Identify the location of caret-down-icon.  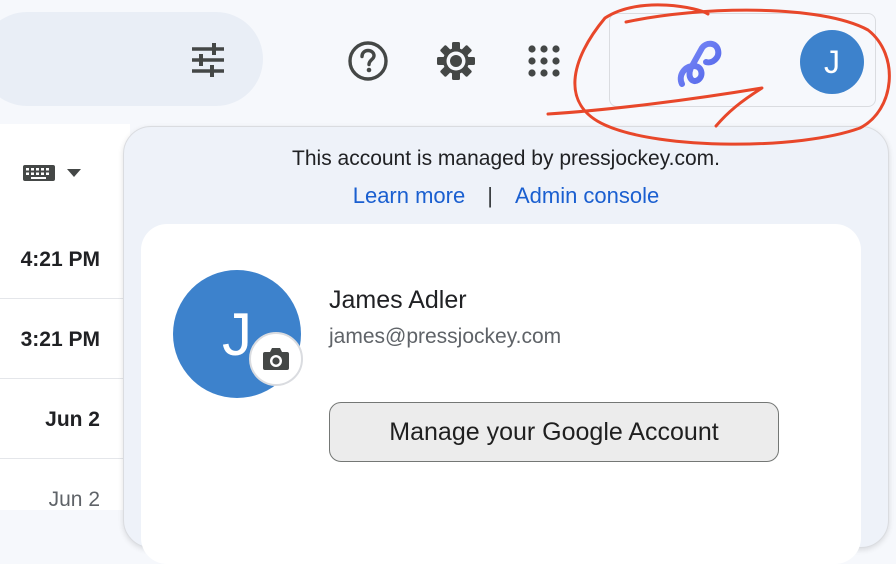
(74, 173).